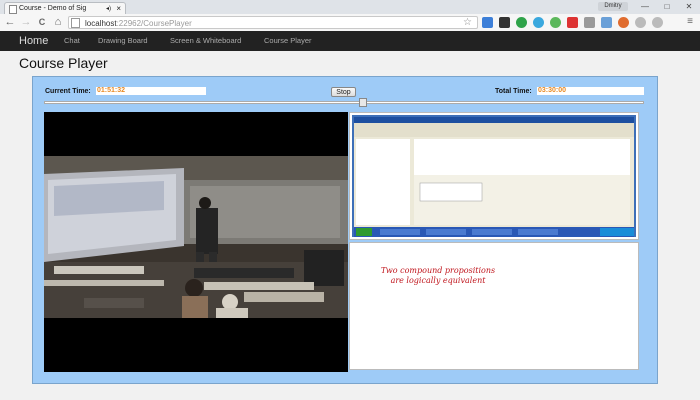 The width and height of the screenshot is (700, 400). I want to click on translate-extension-icon, so click(487, 22).